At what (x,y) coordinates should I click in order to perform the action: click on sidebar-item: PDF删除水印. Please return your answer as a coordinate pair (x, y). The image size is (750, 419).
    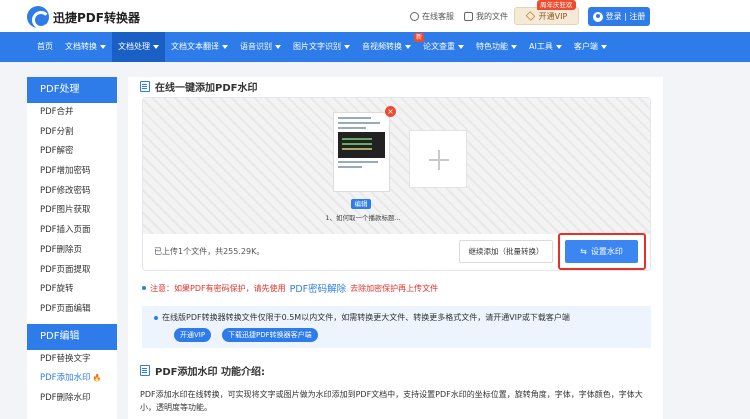
    Looking at the image, I should click on (72, 399).